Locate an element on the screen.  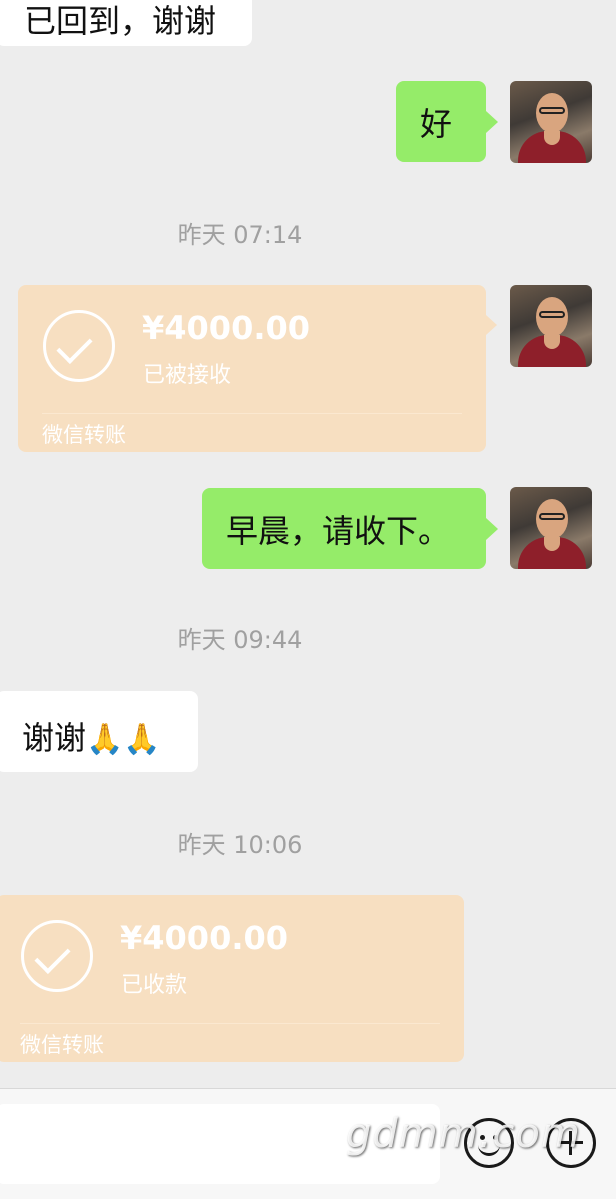
transfer-card: ¥4000.00 已被接收 微信转账 is located at coordinates (257, 368).